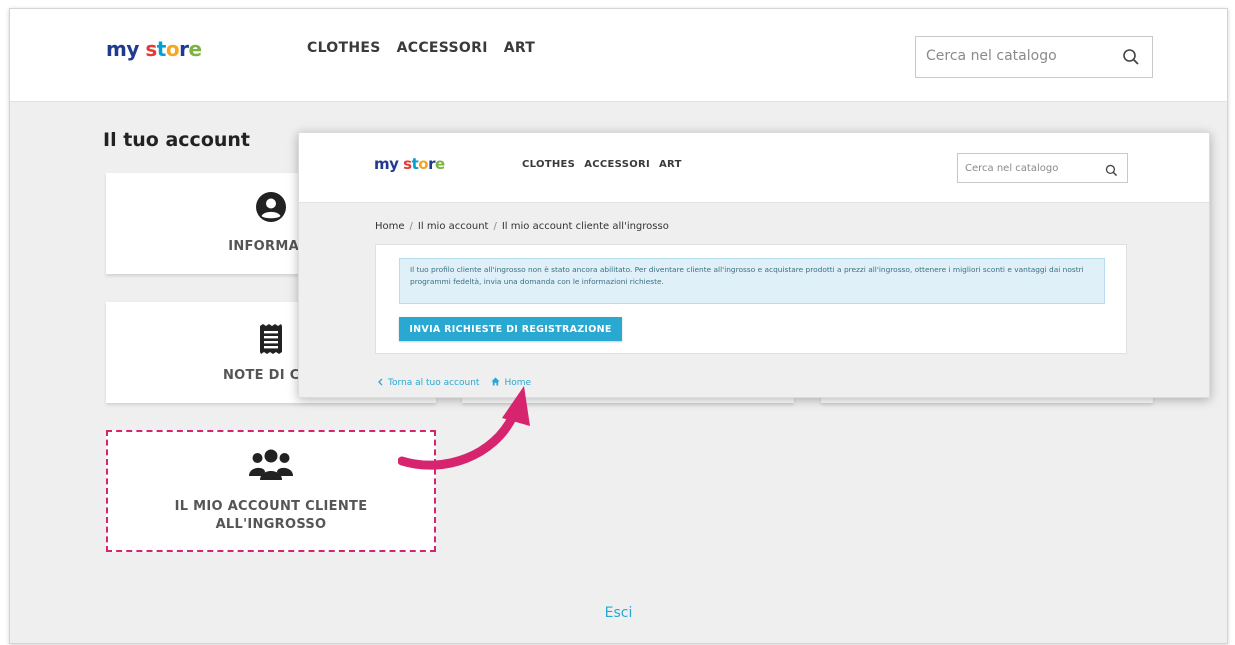 This screenshot has width=1235, height=645. I want to click on account-card-wholesale: IL MIO ACCOUNT CLIENTE ALL'INGROSSO, so click(271, 491).